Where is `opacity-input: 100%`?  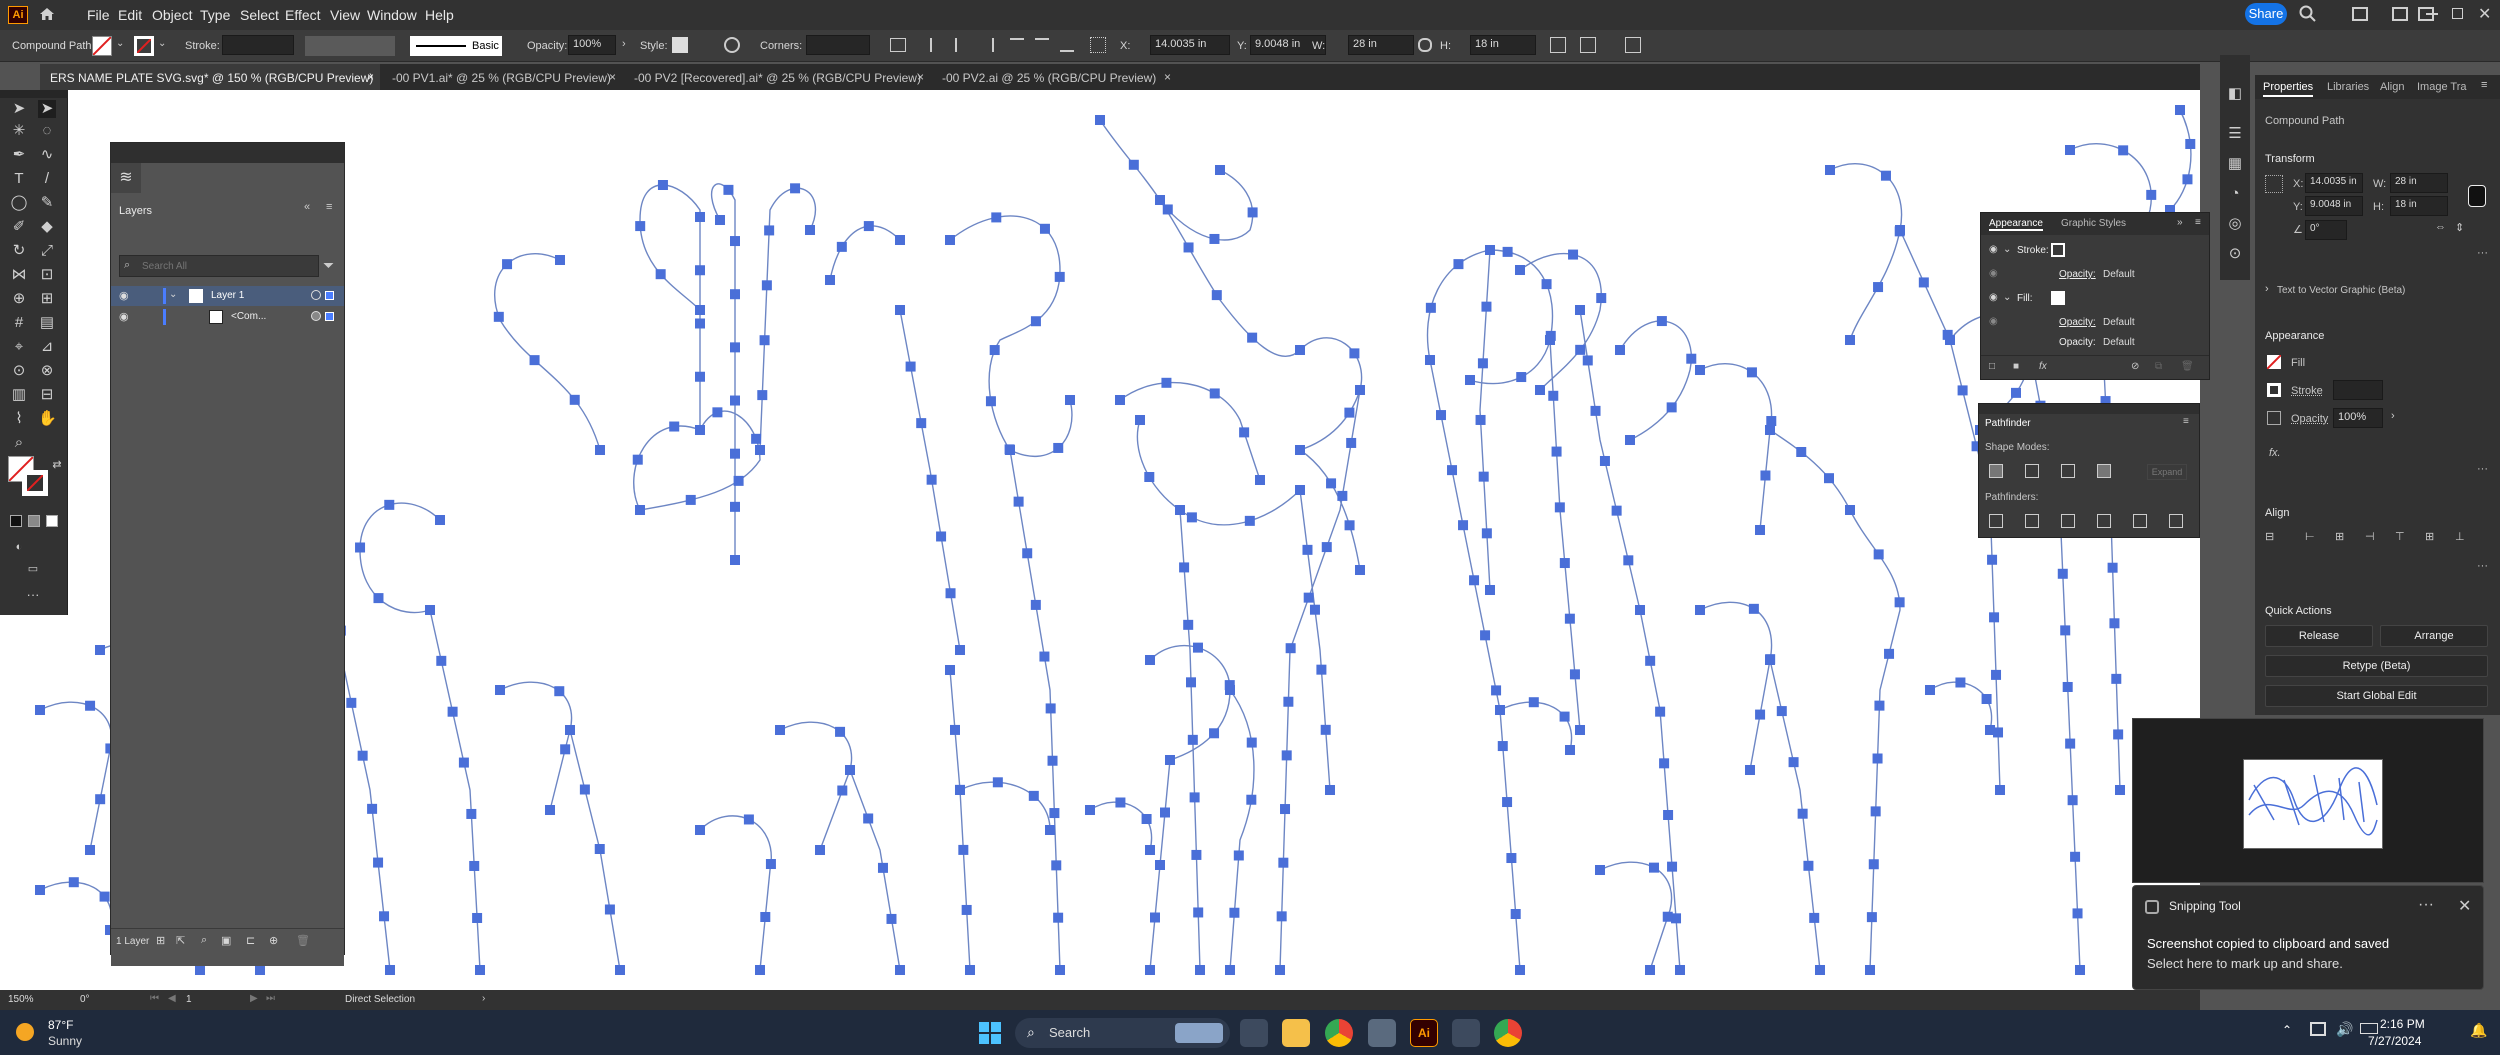
opacity-input: 100% is located at coordinates (592, 45).